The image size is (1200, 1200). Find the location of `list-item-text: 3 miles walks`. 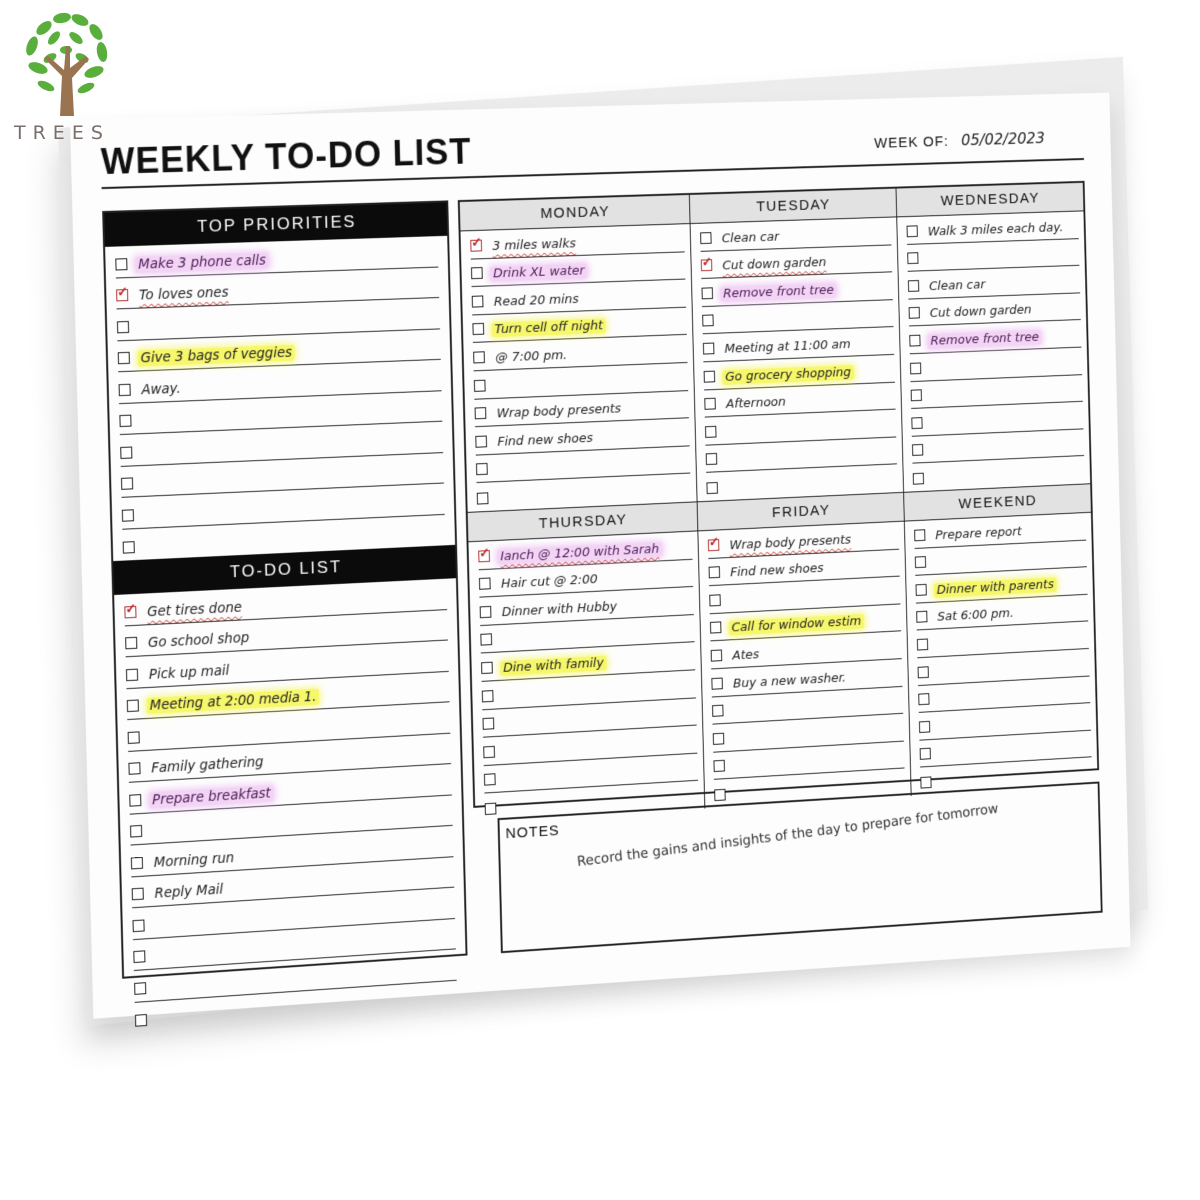

list-item-text: 3 miles walks is located at coordinates (533, 245).